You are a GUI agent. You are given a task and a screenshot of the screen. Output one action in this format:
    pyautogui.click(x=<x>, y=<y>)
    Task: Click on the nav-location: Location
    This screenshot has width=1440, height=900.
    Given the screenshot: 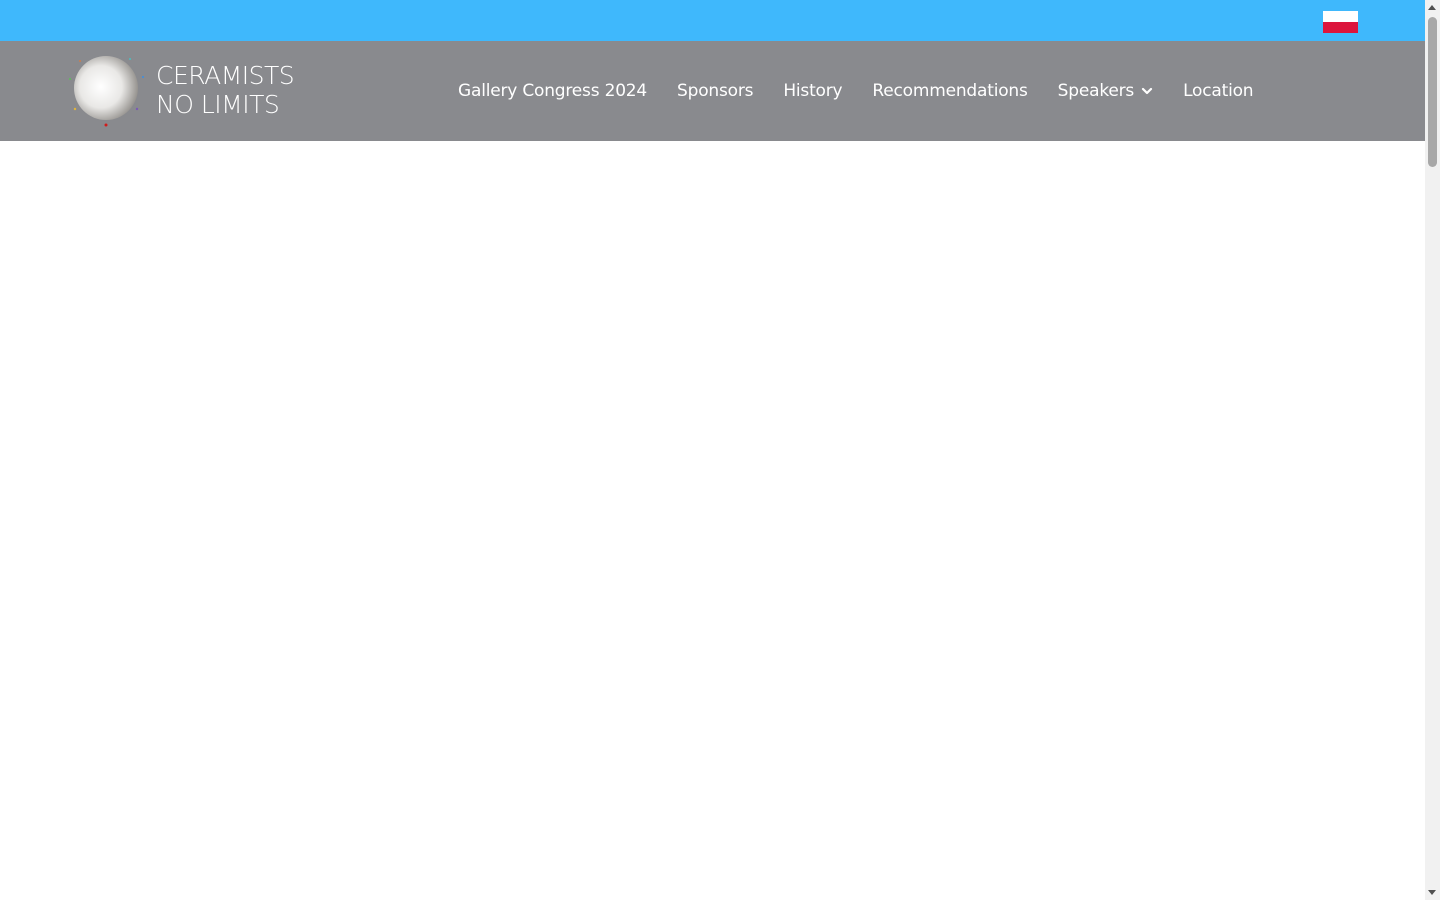 What is the action you would take?
    pyautogui.click(x=1218, y=91)
    